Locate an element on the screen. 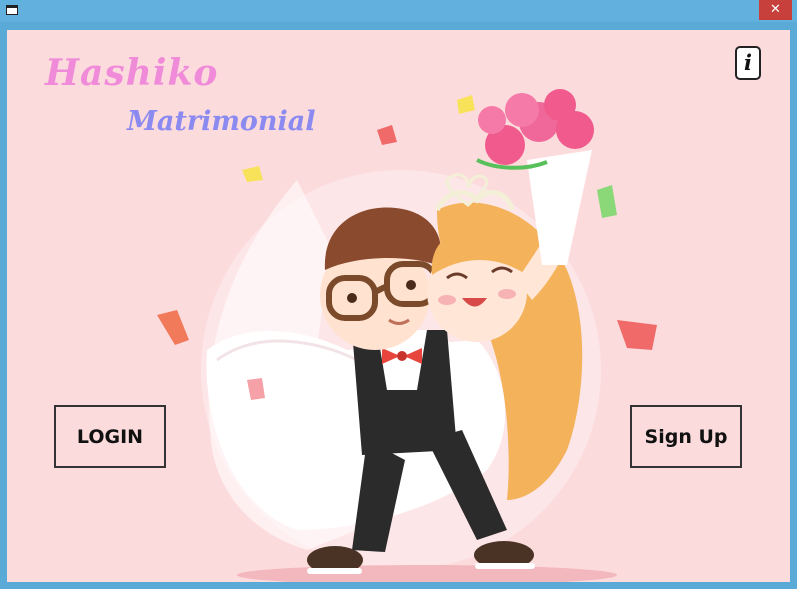 The height and width of the screenshot is (589, 797). info-icon: i is located at coordinates (748, 62).